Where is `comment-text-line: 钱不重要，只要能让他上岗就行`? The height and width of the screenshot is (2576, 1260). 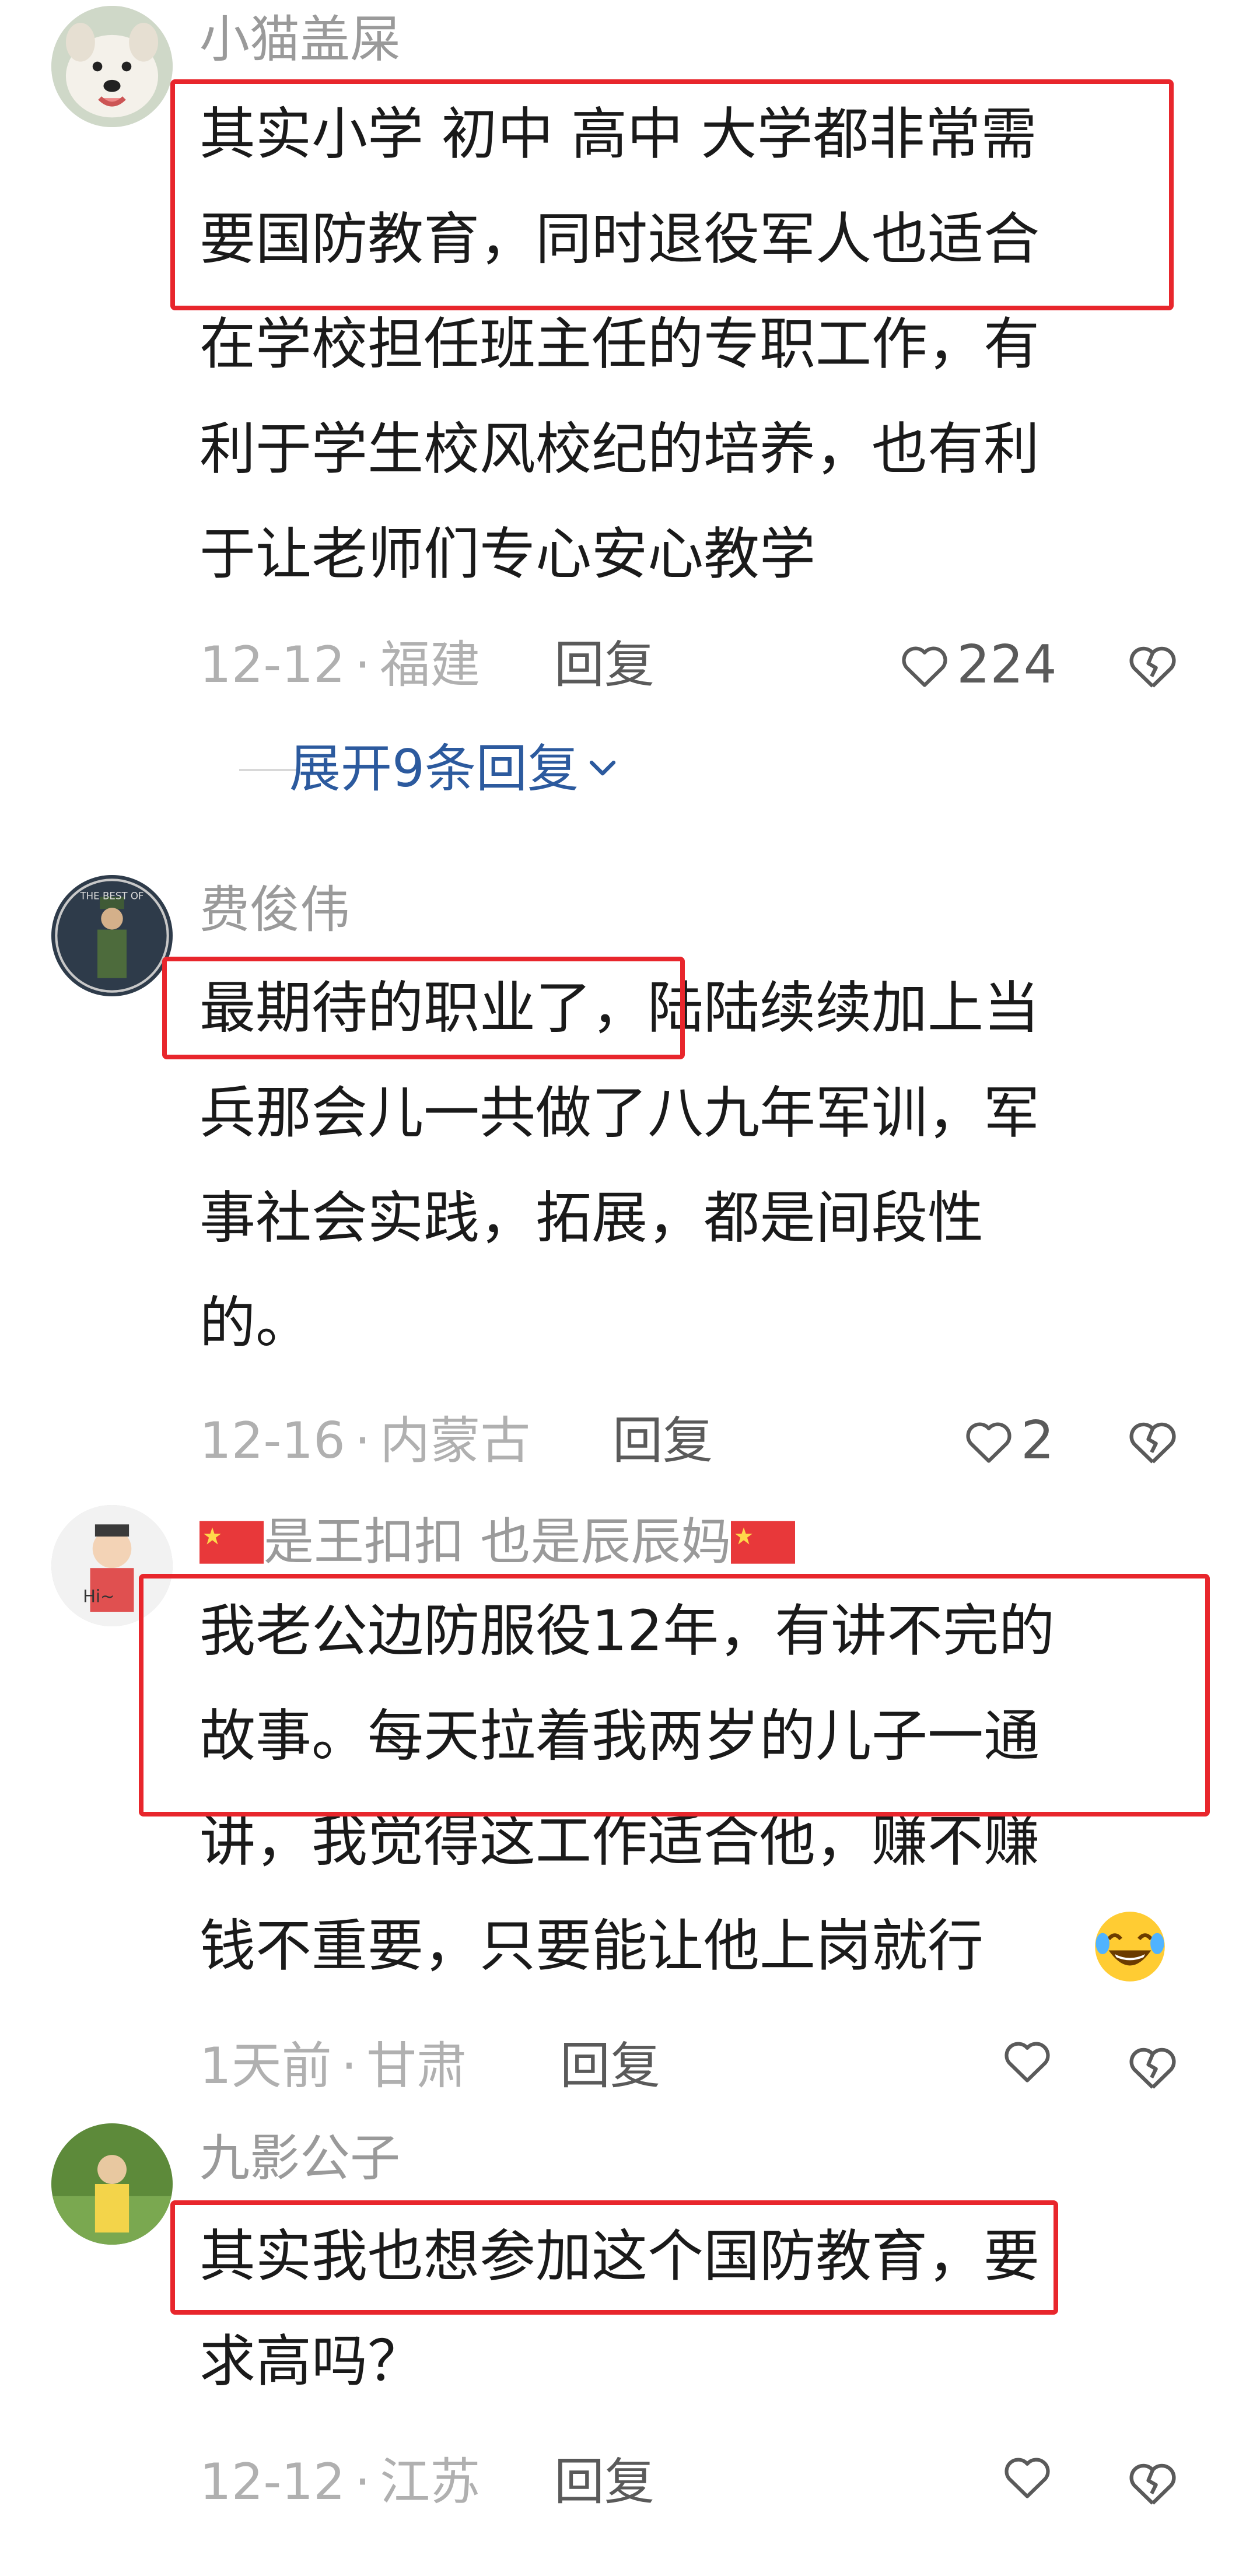 comment-text-line: 钱不重要，只要能让他上岗就行 is located at coordinates (592, 1946).